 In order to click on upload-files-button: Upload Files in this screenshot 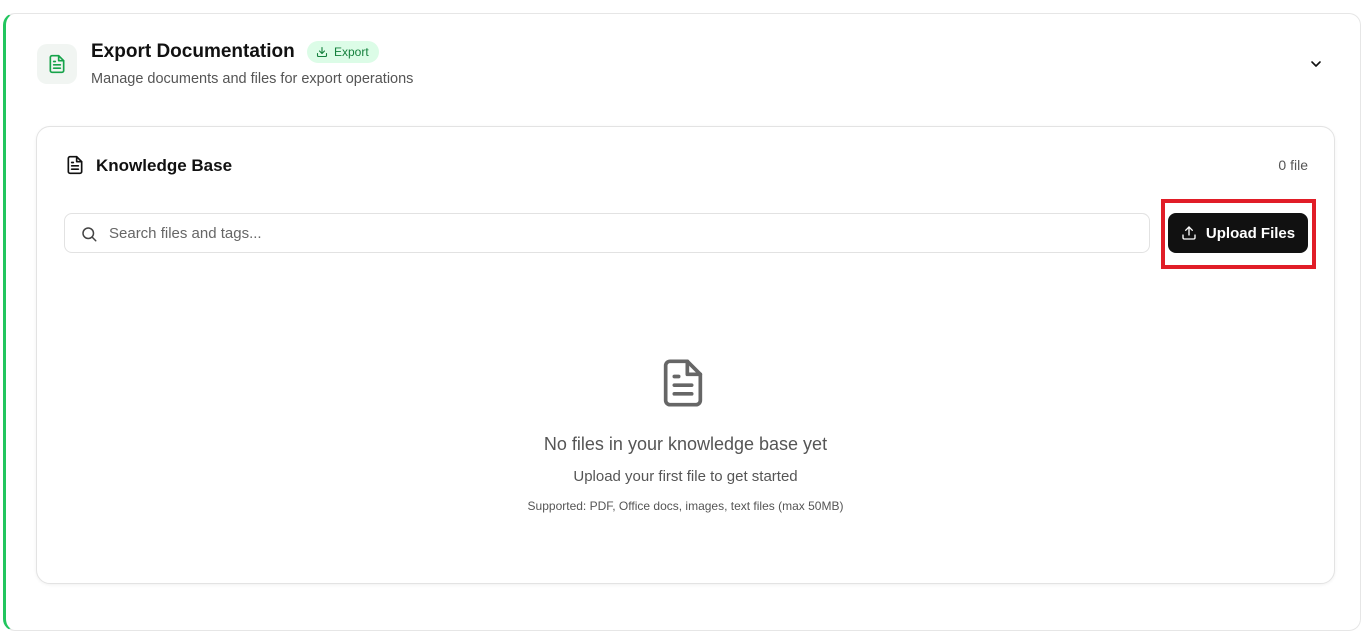, I will do `click(1238, 233)`.